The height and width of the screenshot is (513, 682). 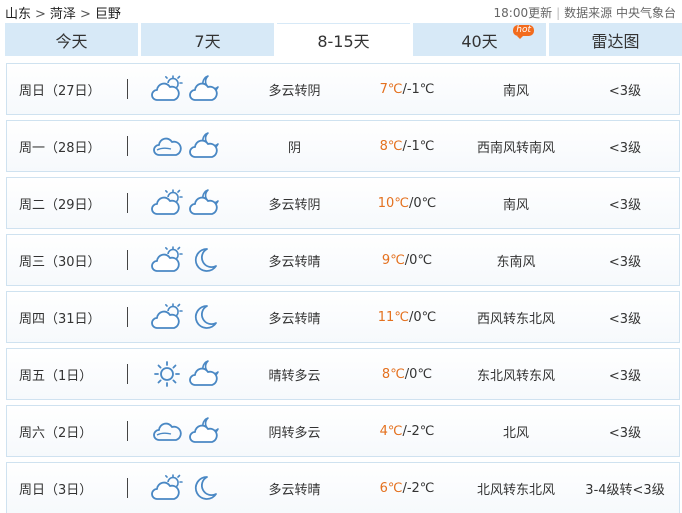 I want to click on weather-description: 多云转晴, so click(x=294, y=262).